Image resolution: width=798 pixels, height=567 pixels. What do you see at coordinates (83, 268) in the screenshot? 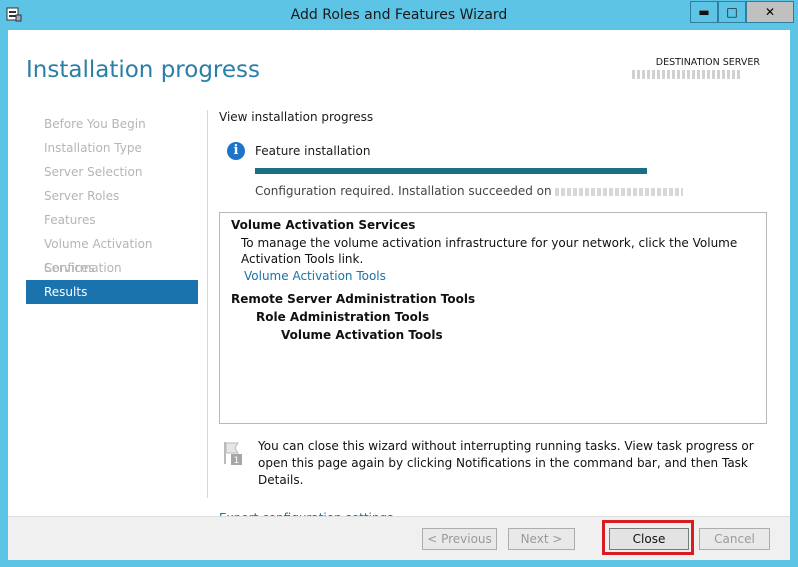
I see `nav-step-confirmation: Confirmation` at bounding box center [83, 268].